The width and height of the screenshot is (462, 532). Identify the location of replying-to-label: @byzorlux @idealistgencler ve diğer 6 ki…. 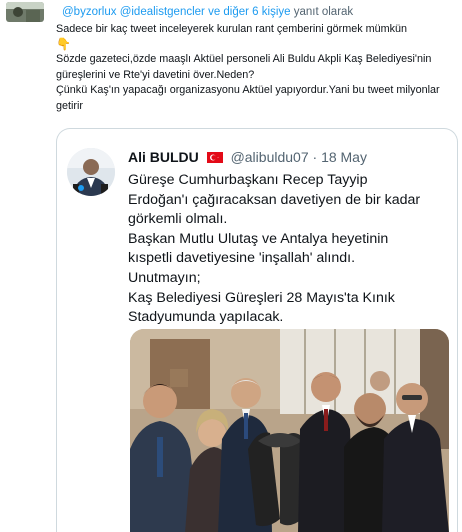
(207, 12).